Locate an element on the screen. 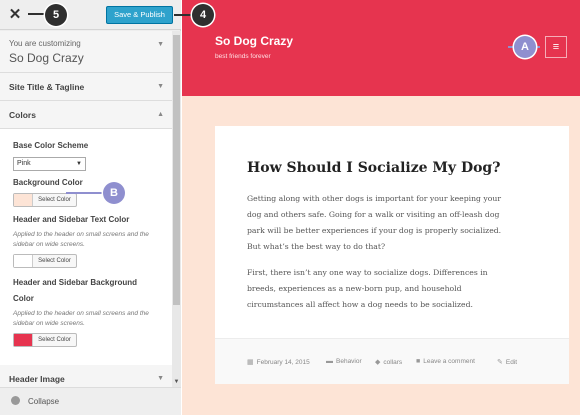 This screenshot has width=580, height=415. section-label: Header Image is located at coordinates (37, 379).